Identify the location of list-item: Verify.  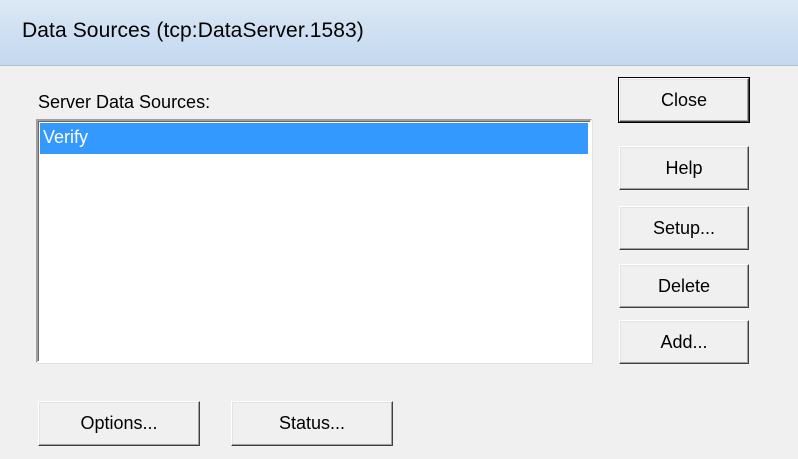
(314, 138).